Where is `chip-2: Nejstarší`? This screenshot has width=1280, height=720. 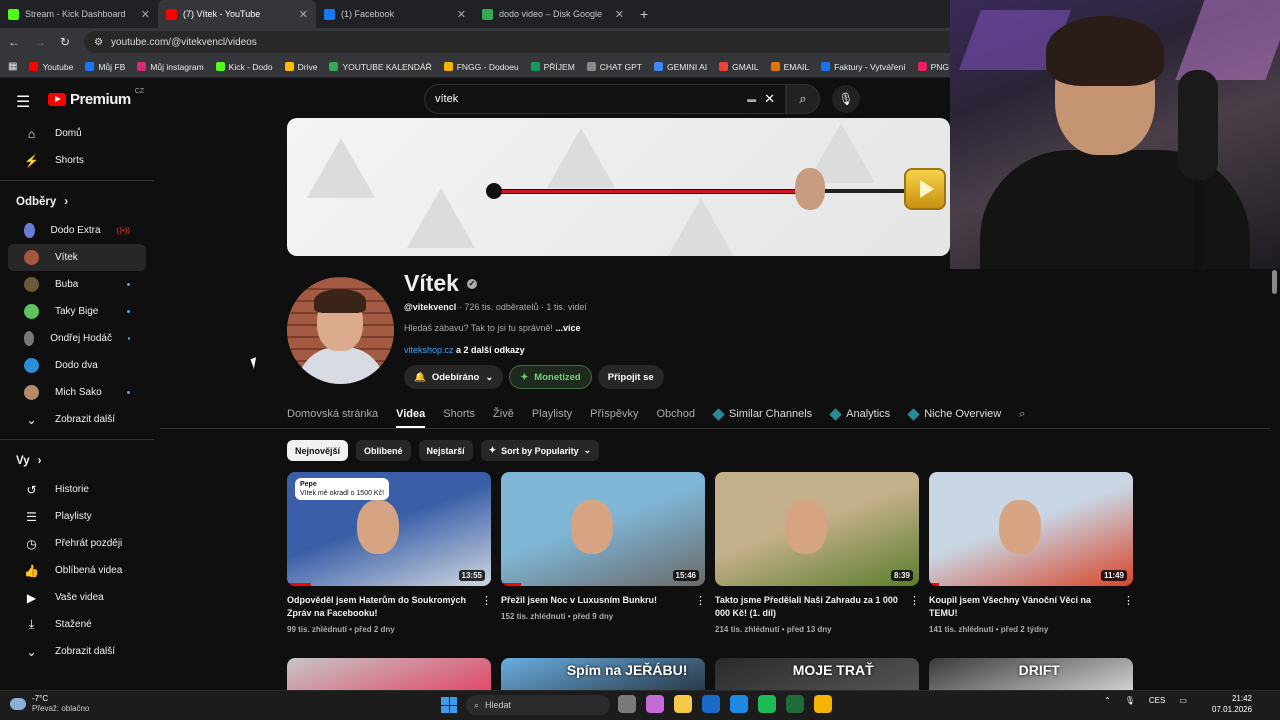
chip-2: Nejstarší is located at coordinates (445, 450).